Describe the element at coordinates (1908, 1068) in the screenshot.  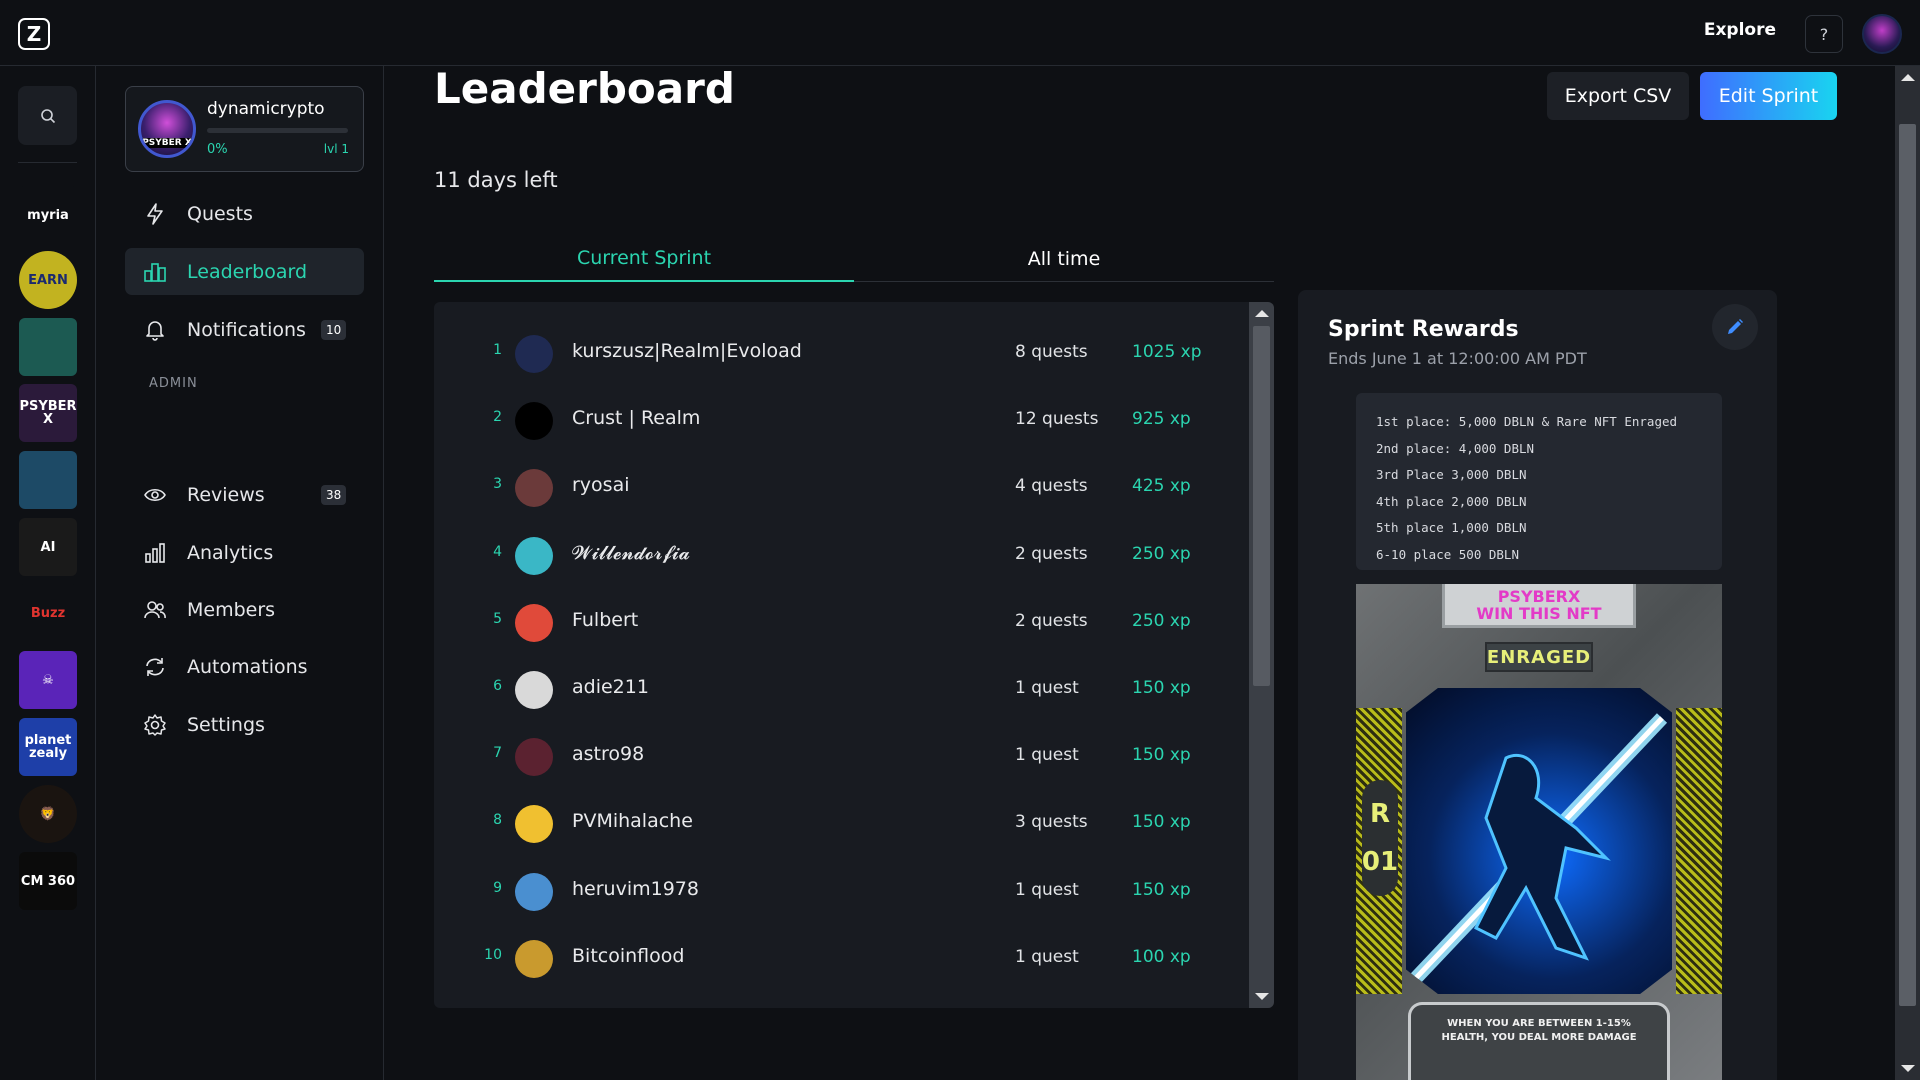
I see `page-scroll-down-arrow` at that location.